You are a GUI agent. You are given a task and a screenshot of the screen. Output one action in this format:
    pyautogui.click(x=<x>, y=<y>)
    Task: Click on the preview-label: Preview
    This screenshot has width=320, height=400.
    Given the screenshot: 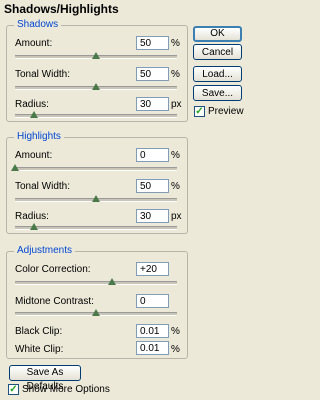 What is the action you would take?
    pyautogui.click(x=226, y=111)
    